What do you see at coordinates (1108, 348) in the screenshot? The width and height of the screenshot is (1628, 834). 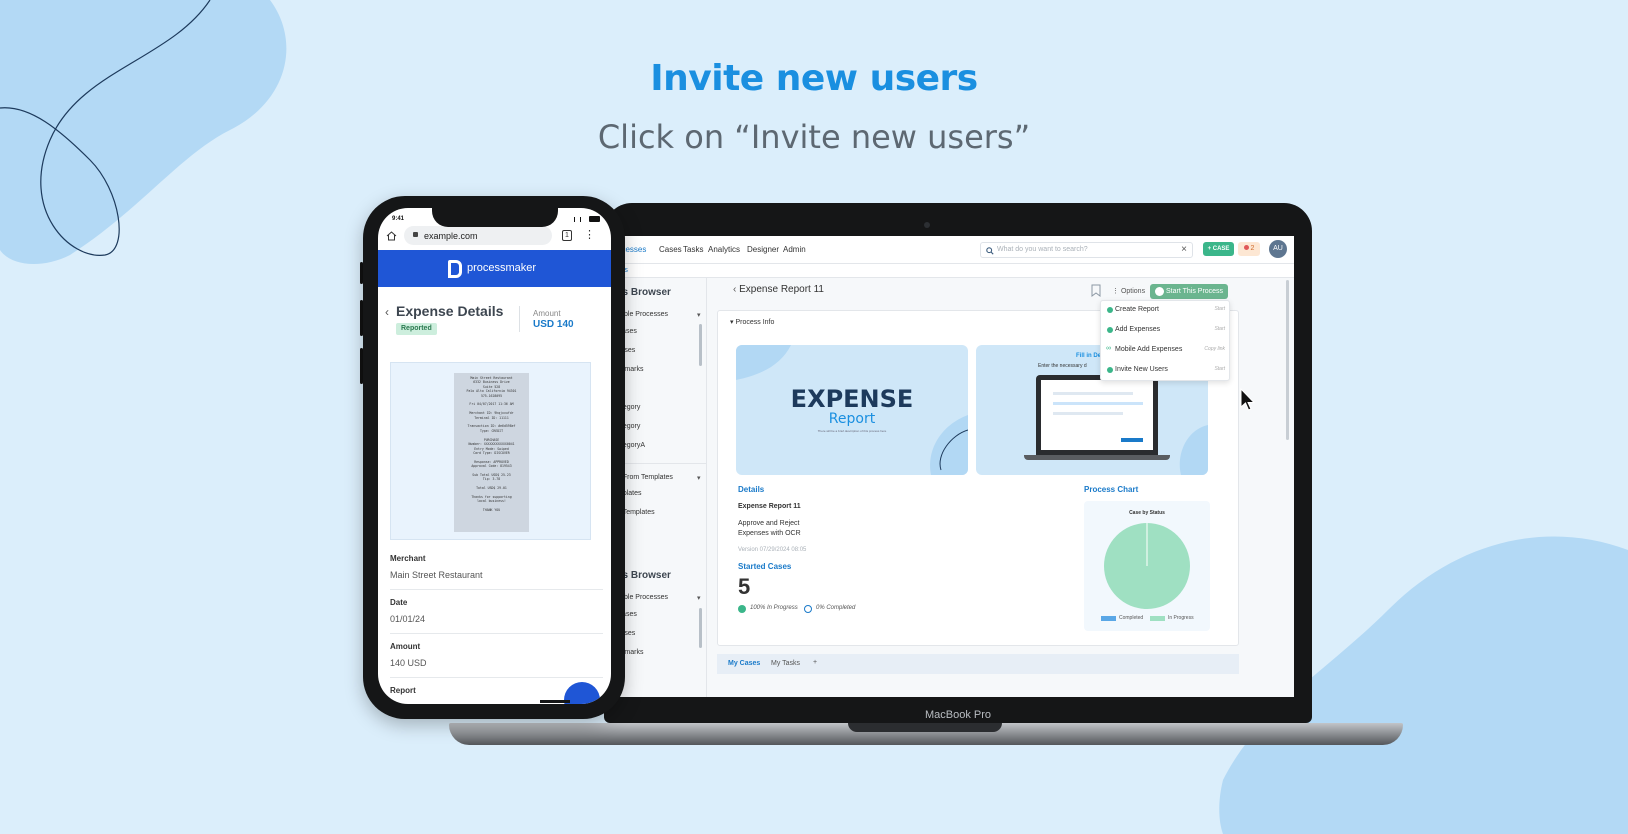 I see `link-icon: ∞` at bounding box center [1108, 348].